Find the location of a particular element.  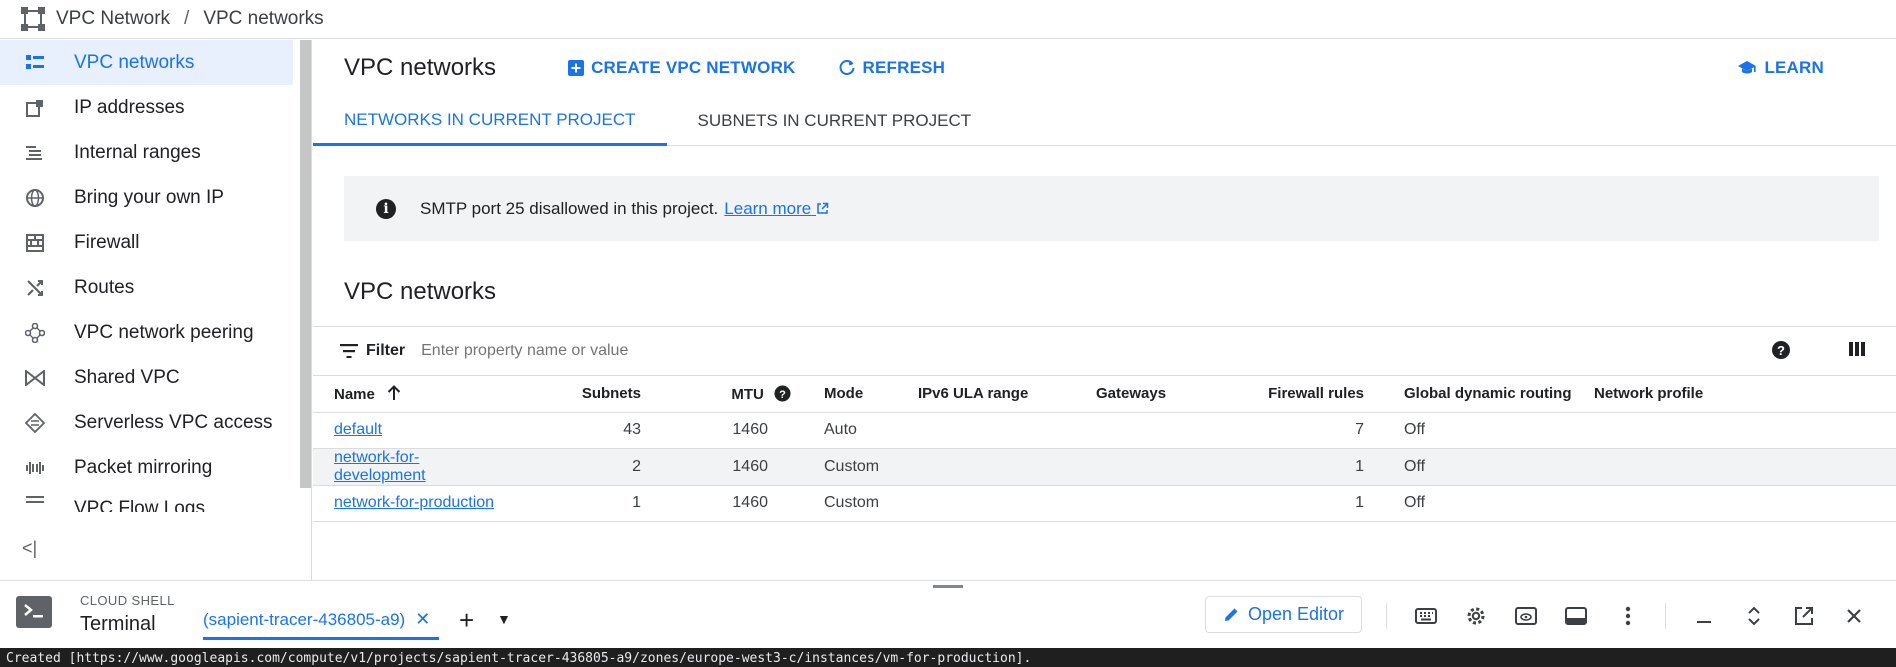

sidebar-item-label: VPC Flow Logs is located at coordinates (139, 505).